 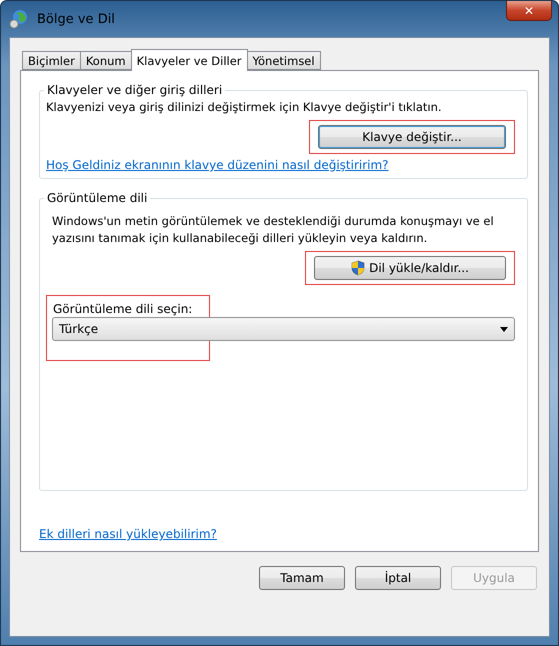 What do you see at coordinates (217, 165) in the screenshot?
I see `help-link: Hoş Geldiniz ekranının klavye düzenini nasıl değiştiririm?` at bounding box center [217, 165].